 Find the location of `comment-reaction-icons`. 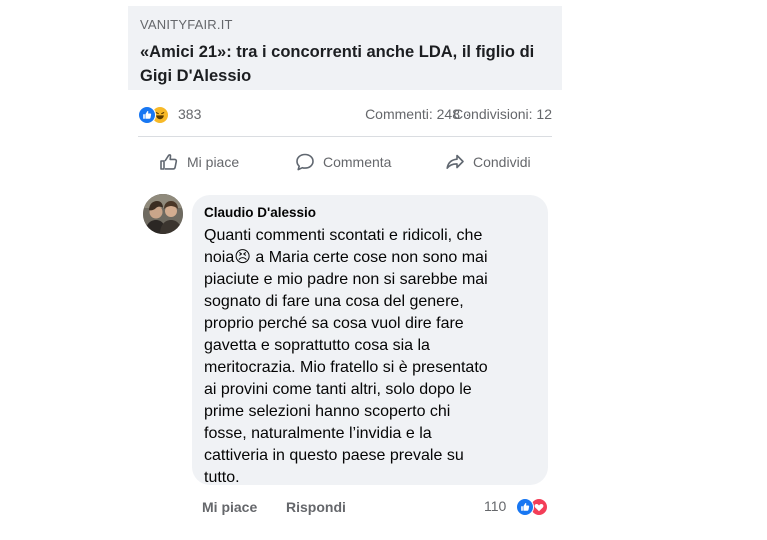

comment-reaction-icons is located at coordinates (534, 507).